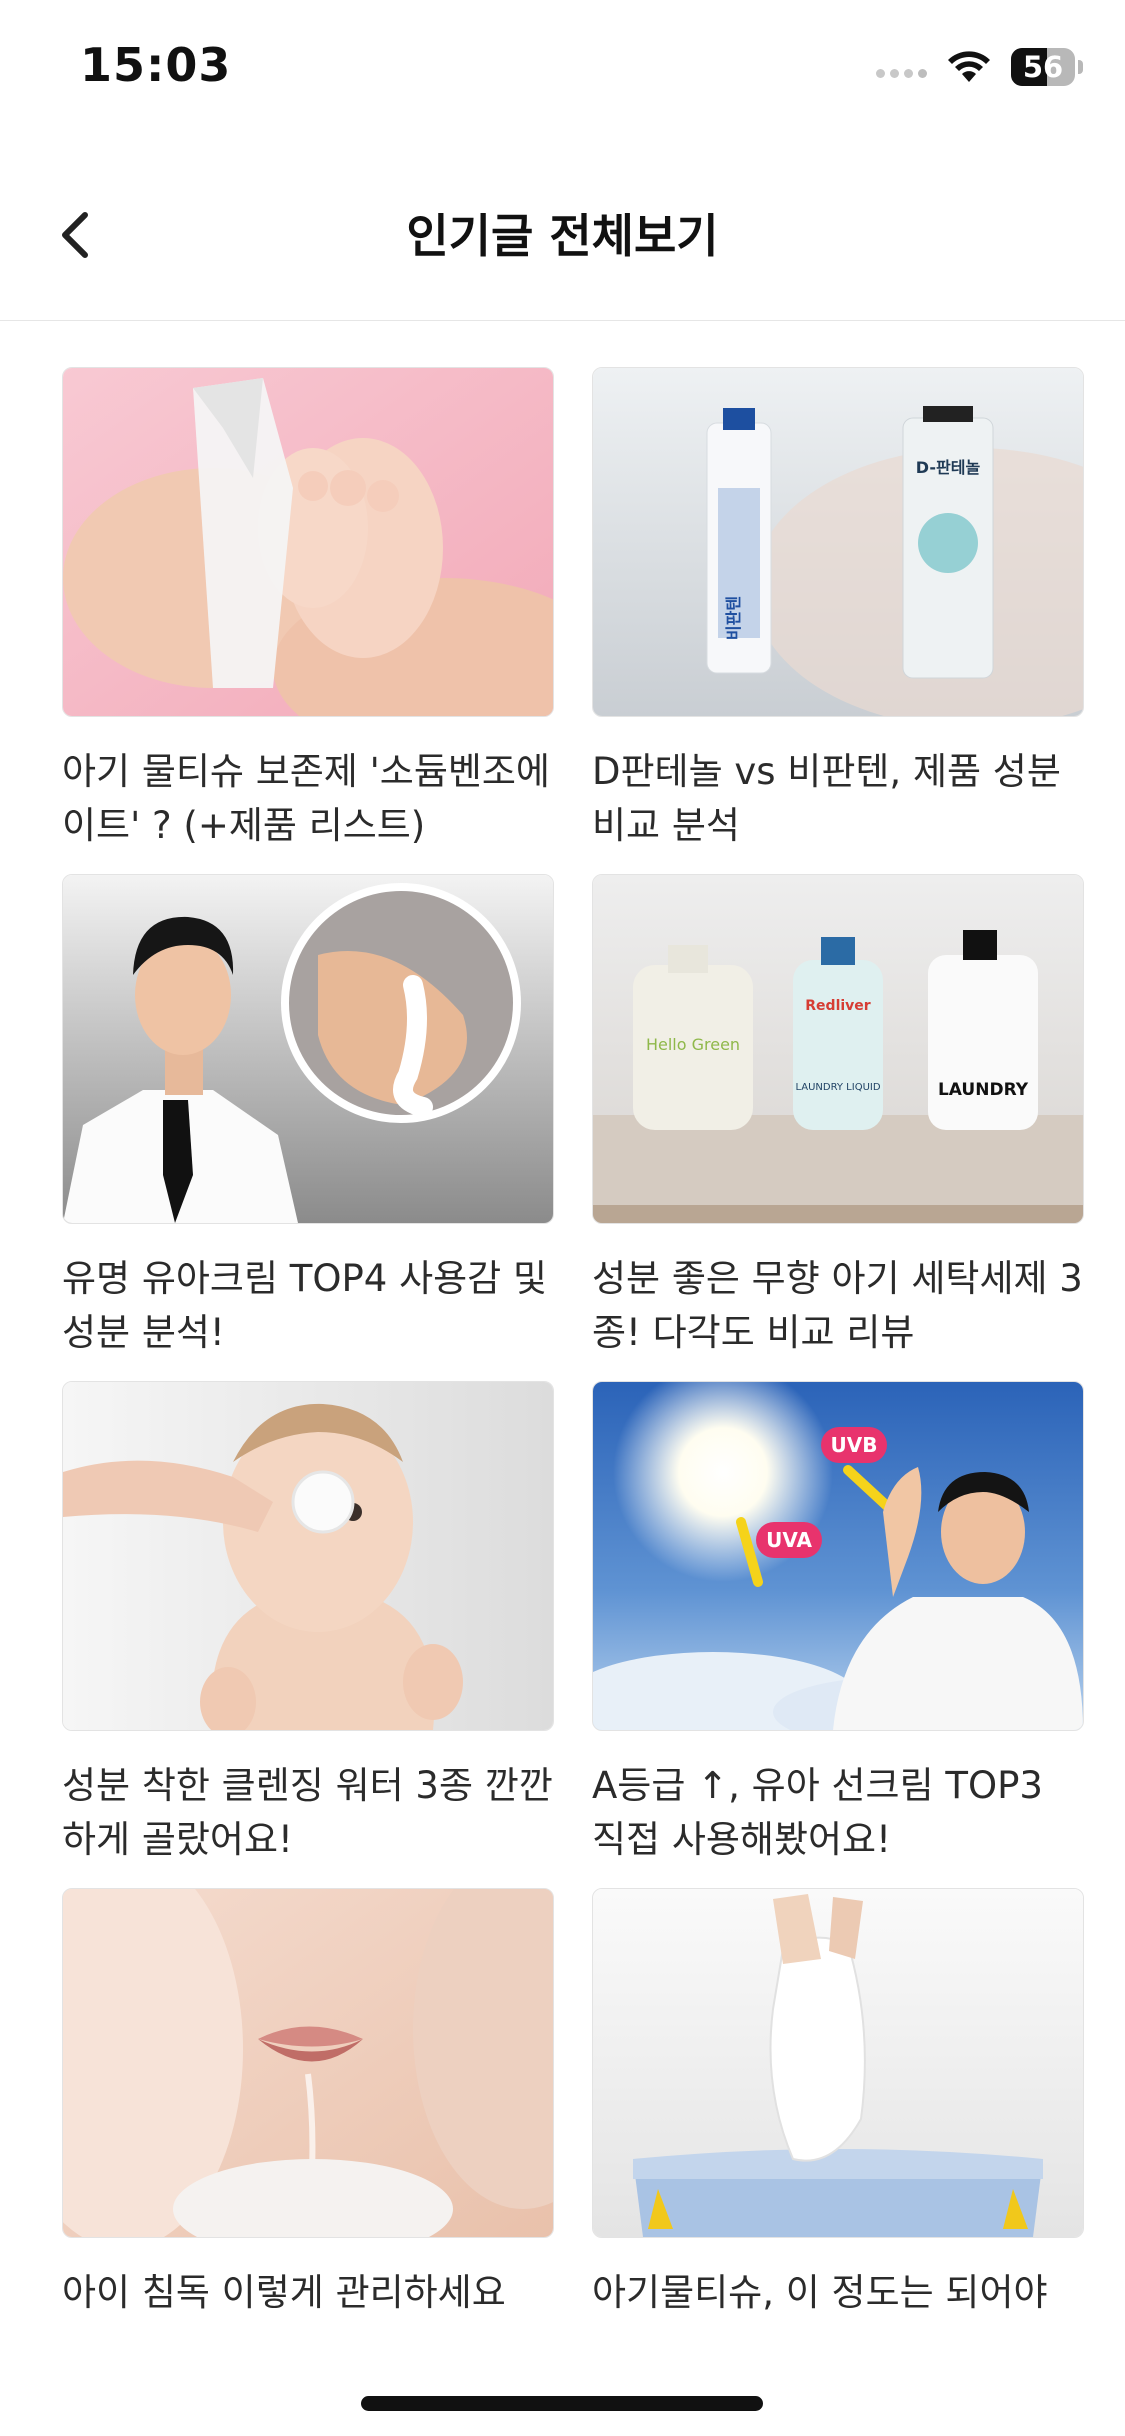  Describe the element at coordinates (562, 236) in the screenshot. I see `page-title: 인기글 전체보기` at that location.